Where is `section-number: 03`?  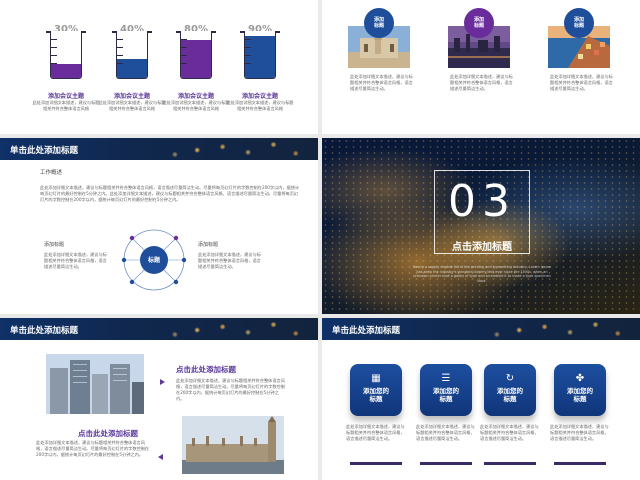 section-number: 03 is located at coordinates (482, 202).